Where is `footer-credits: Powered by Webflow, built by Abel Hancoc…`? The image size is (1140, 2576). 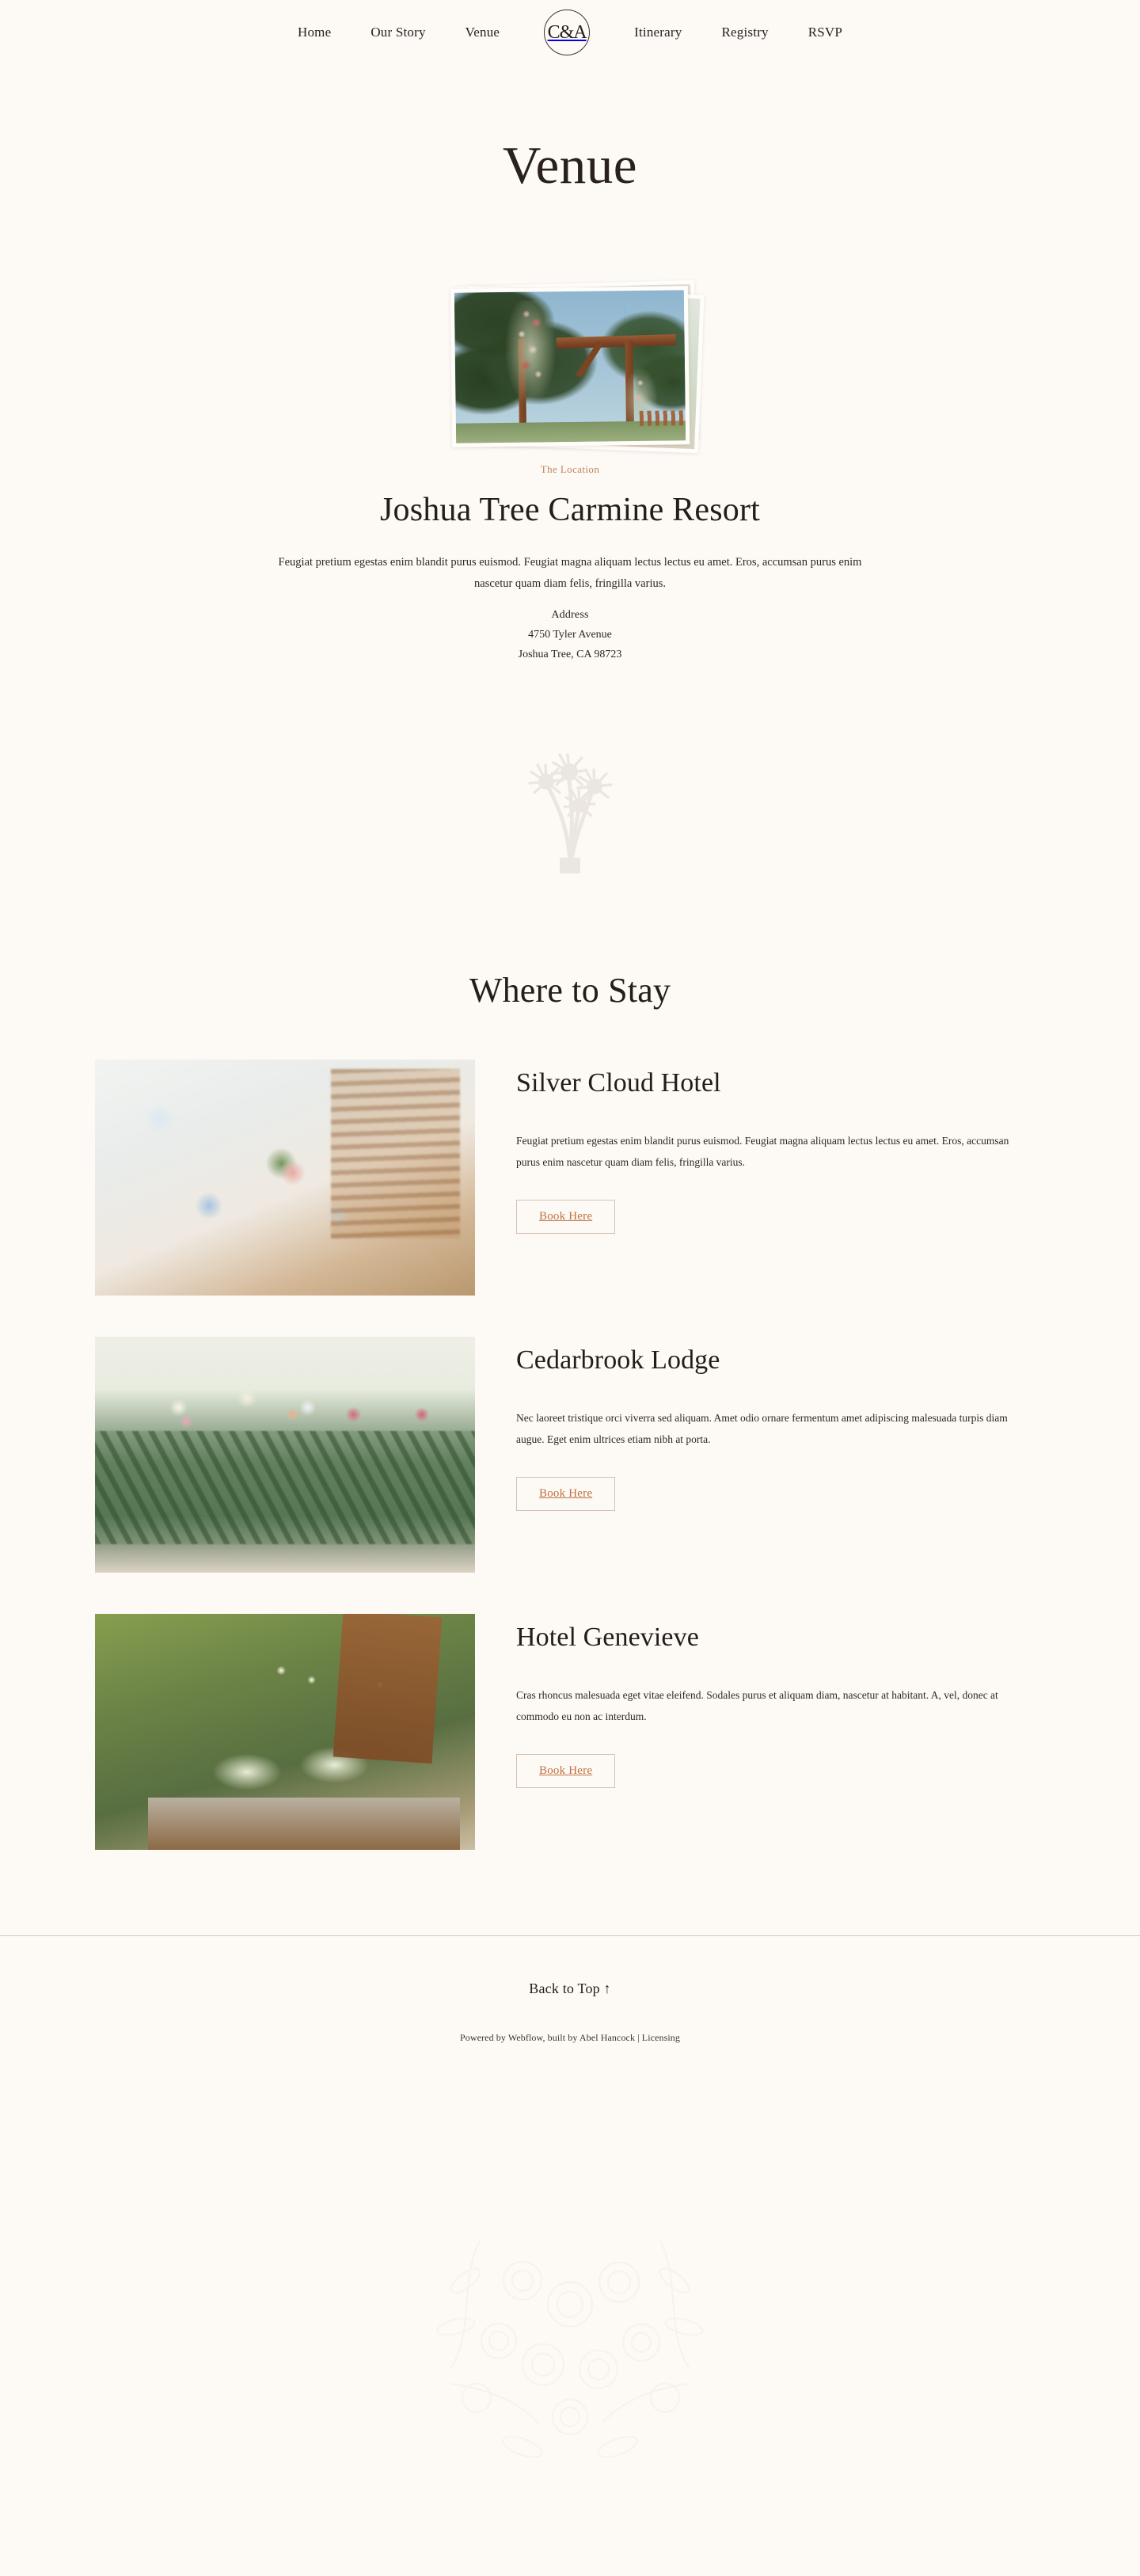 footer-credits: Powered by Webflow, built by Abel Hancoc… is located at coordinates (570, 2038).